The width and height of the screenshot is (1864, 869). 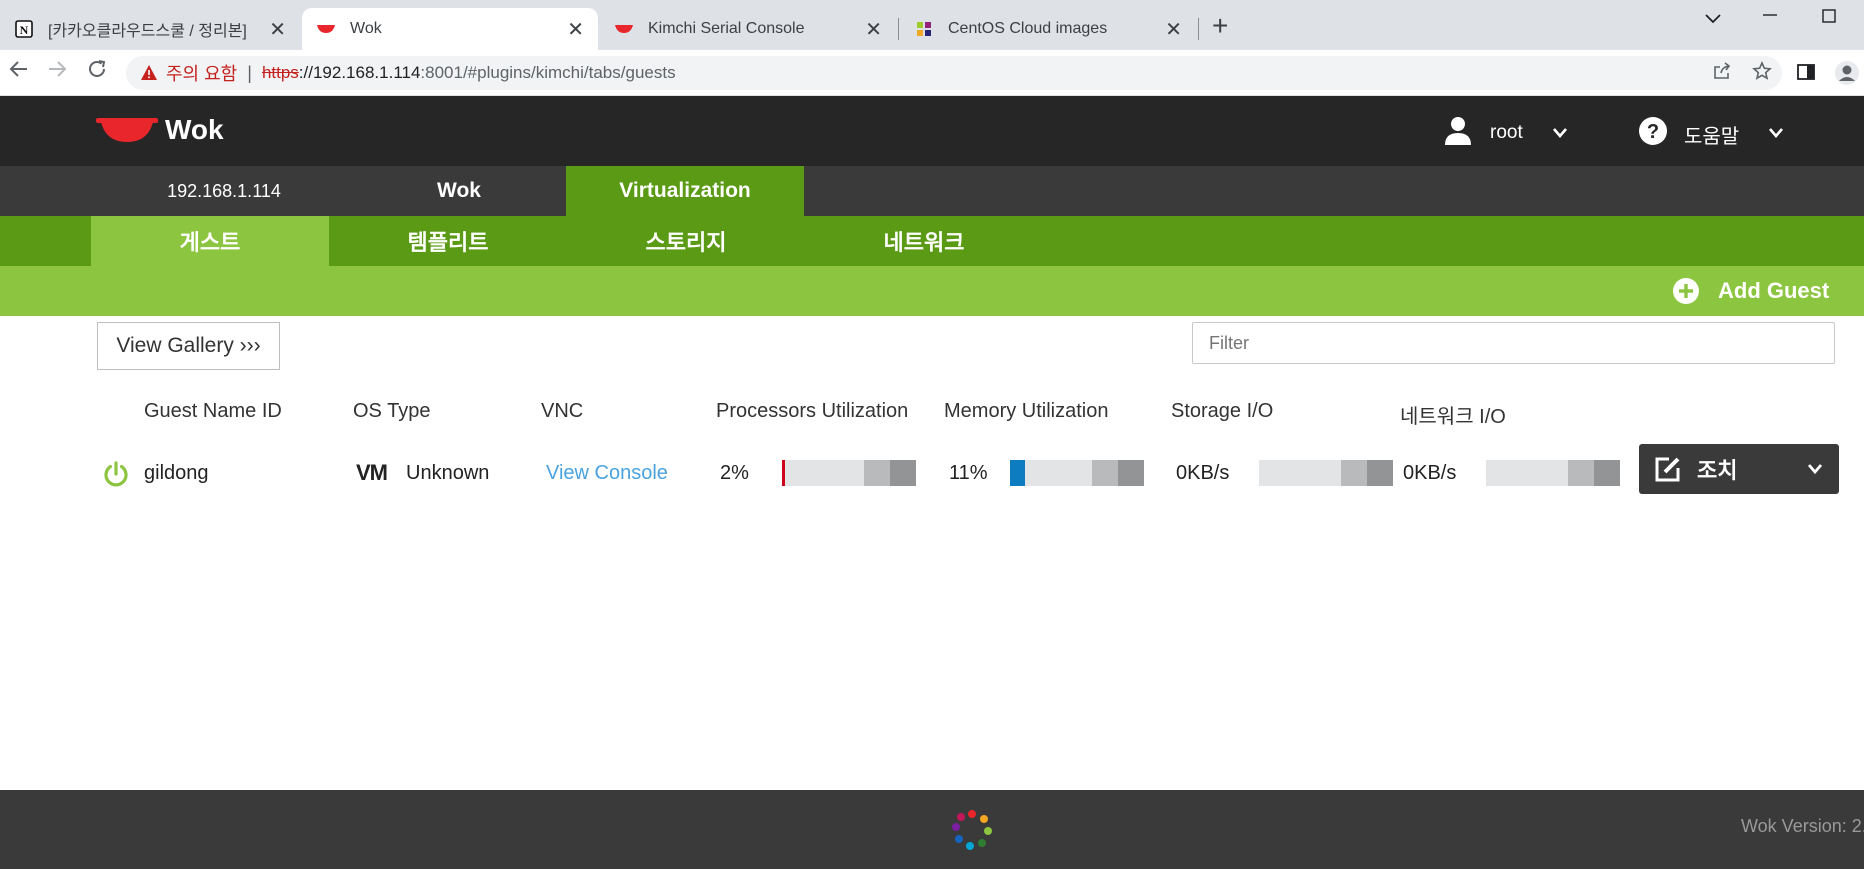 What do you see at coordinates (224, 191) in the screenshot?
I see `tab-host: 192.168.1.114` at bounding box center [224, 191].